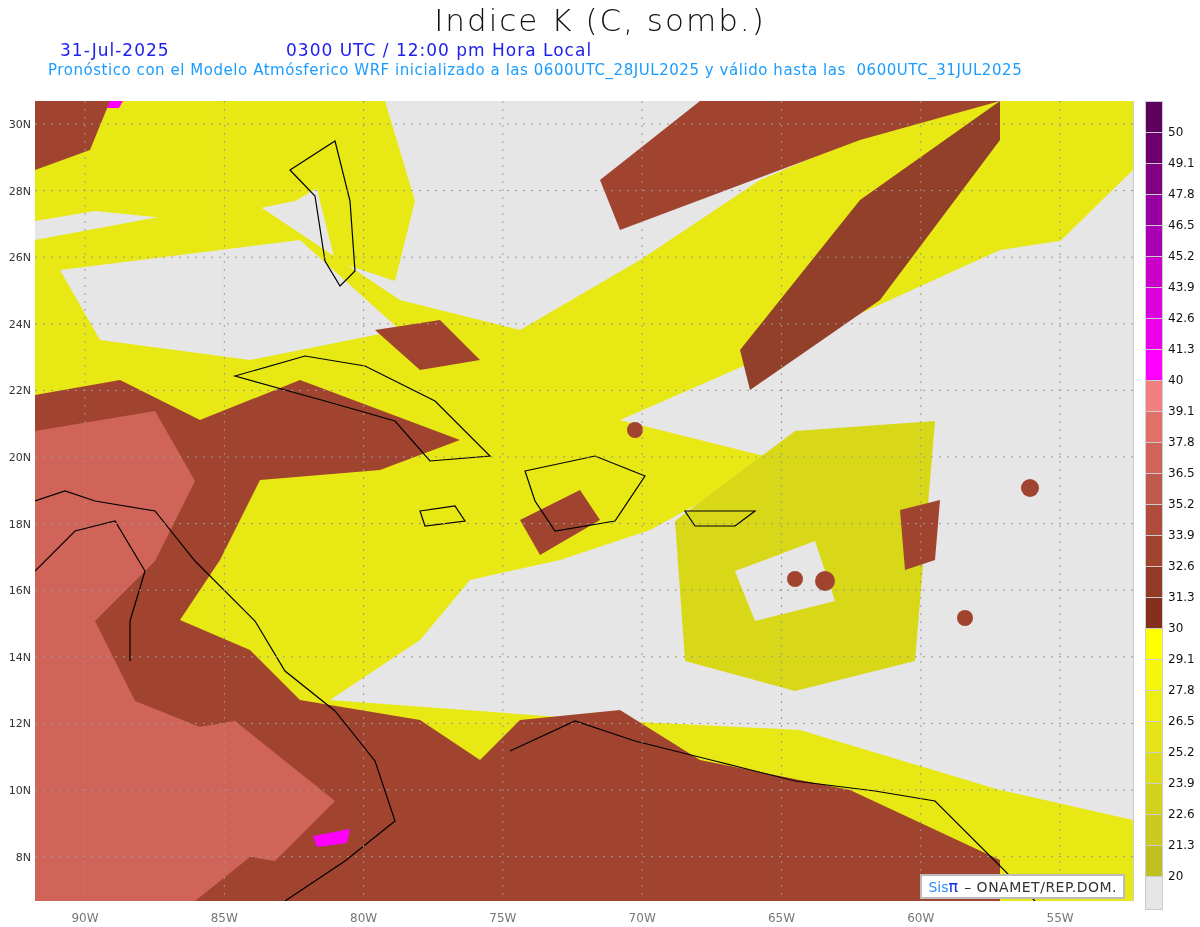 This screenshot has width=1200, height=927. Describe the element at coordinates (23, 857) in the screenshot. I see `latitude-label: 8N` at that location.